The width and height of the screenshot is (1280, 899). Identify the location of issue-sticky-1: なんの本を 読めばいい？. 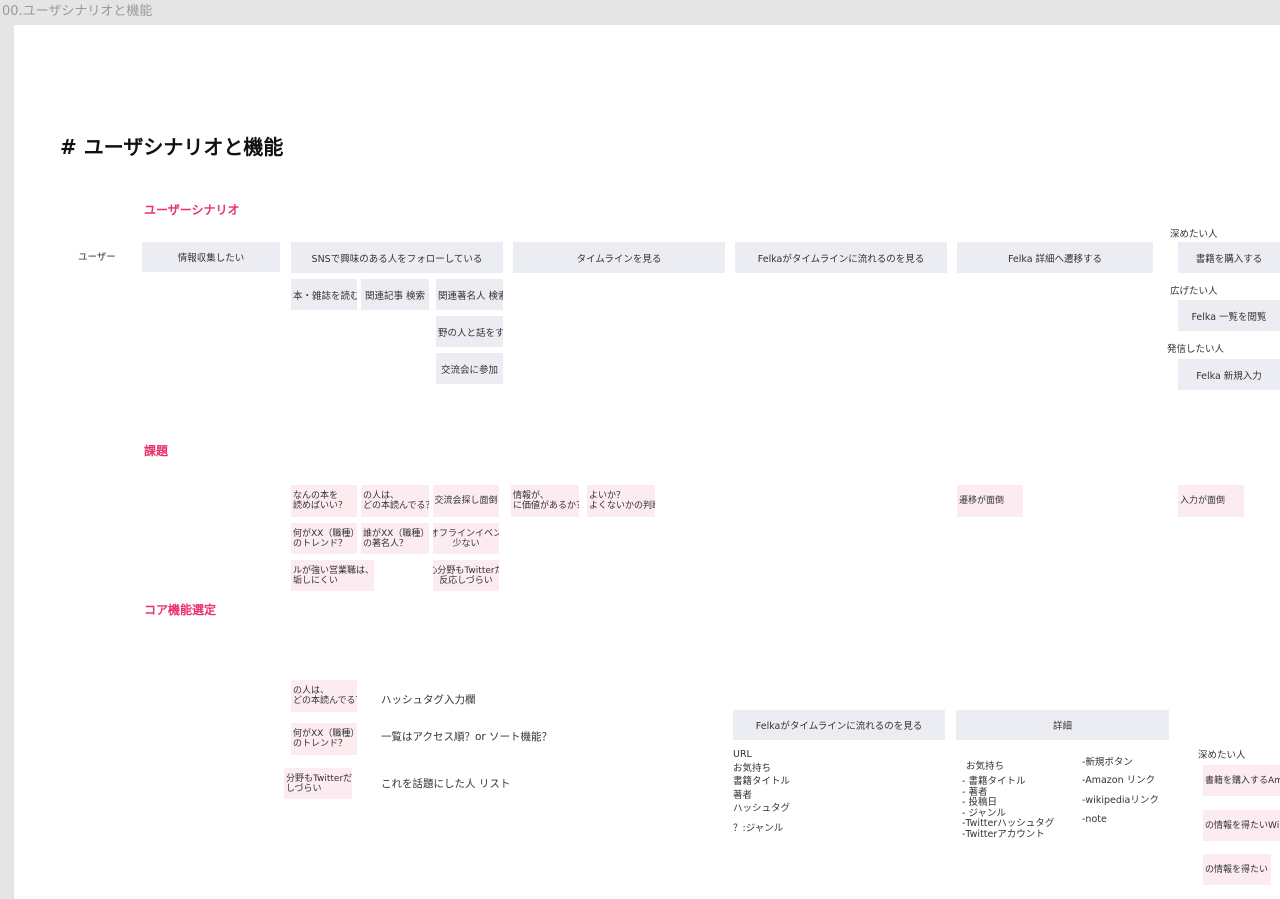
(324, 501).